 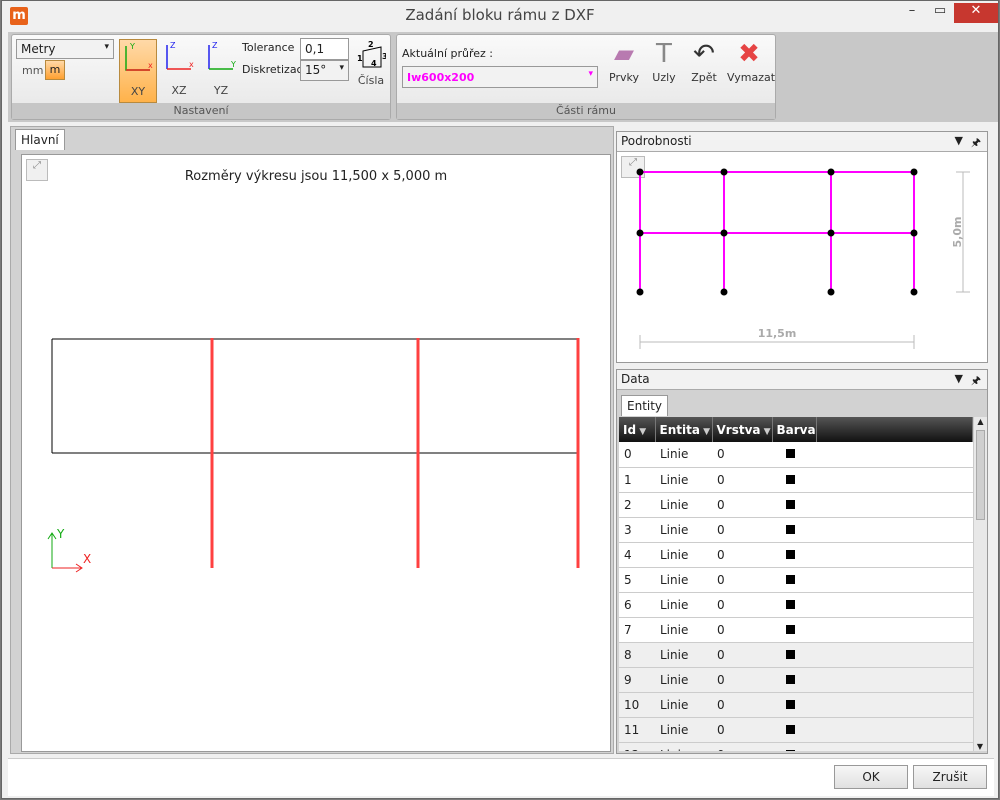 What do you see at coordinates (796, 680) in the screenshot?
I see `table-row: 9 Linie 0` at bounding box center [796, 680].